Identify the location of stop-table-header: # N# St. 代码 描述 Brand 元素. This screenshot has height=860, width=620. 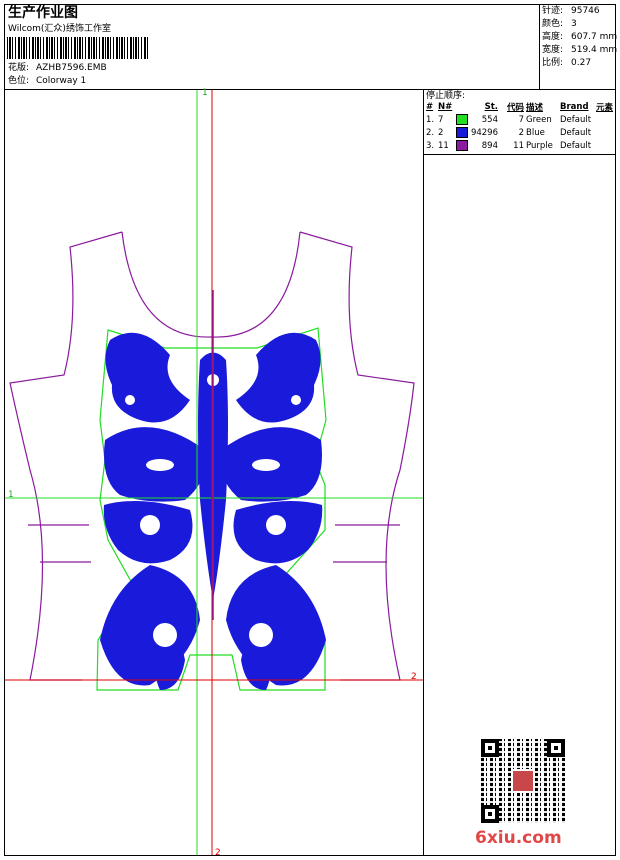
(519, 106).